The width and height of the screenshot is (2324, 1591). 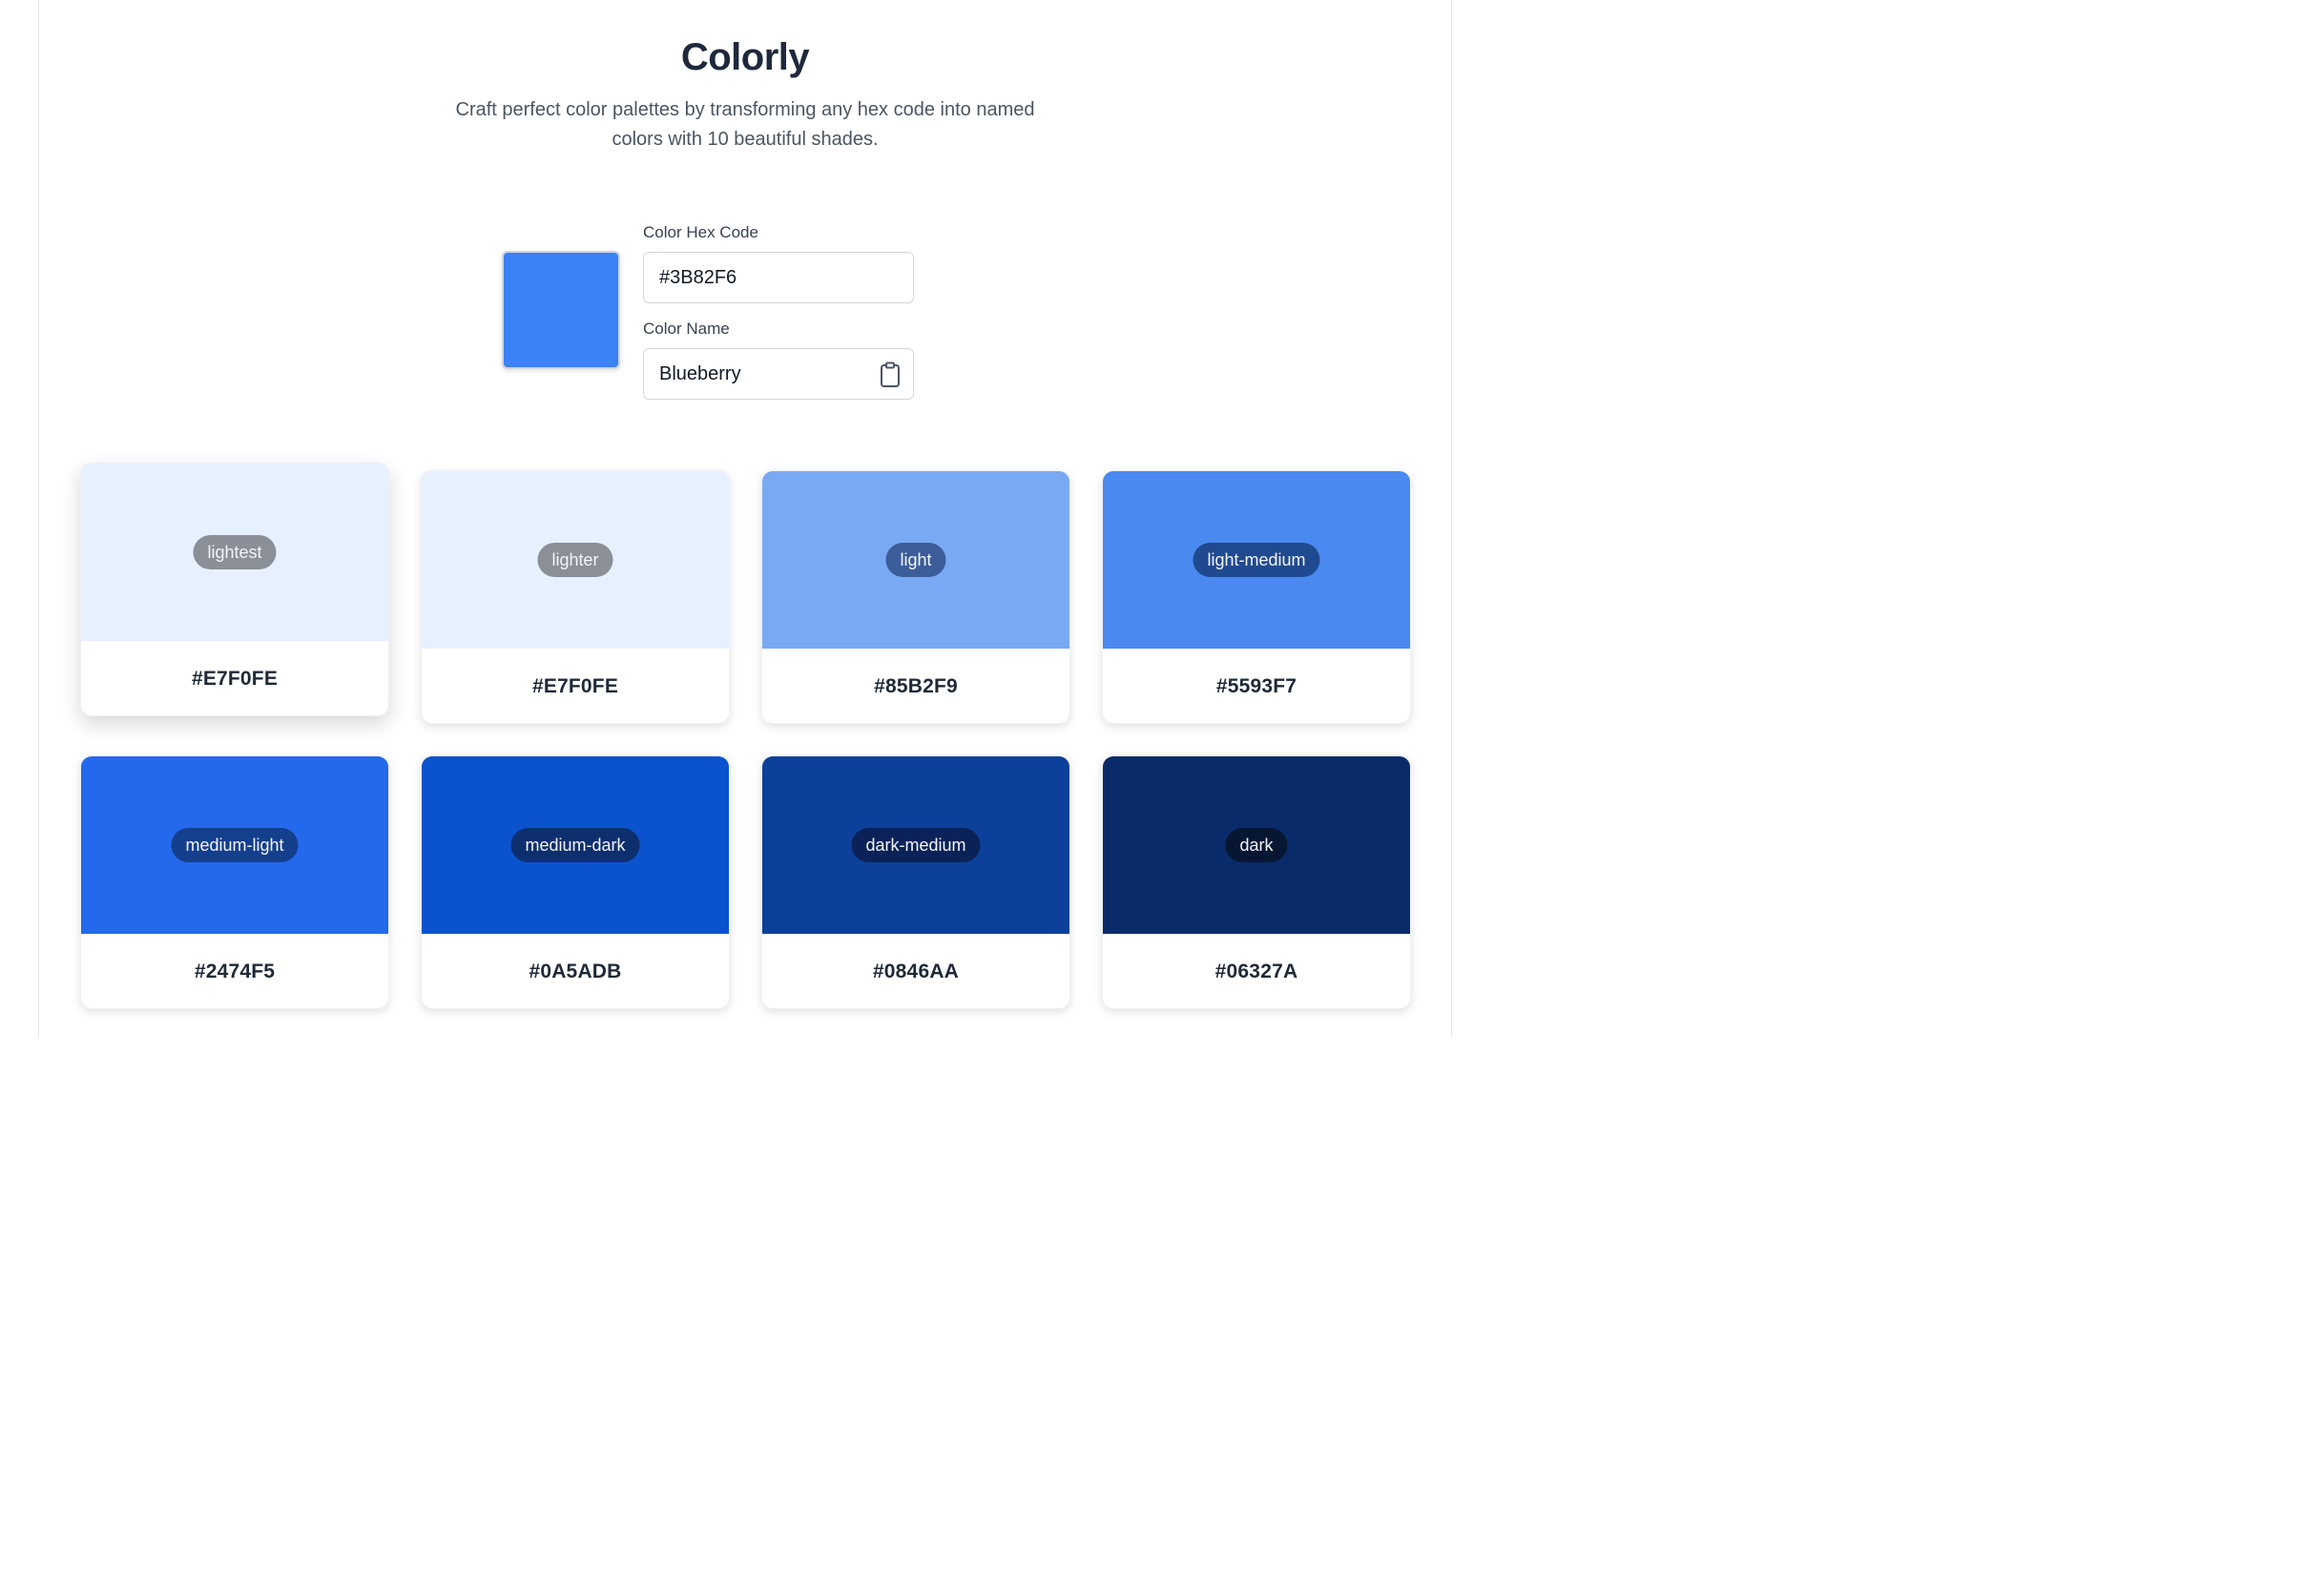 I want to click on shade-card-light-medium: light-medium #5593F7, so click(x=1256, y=597).